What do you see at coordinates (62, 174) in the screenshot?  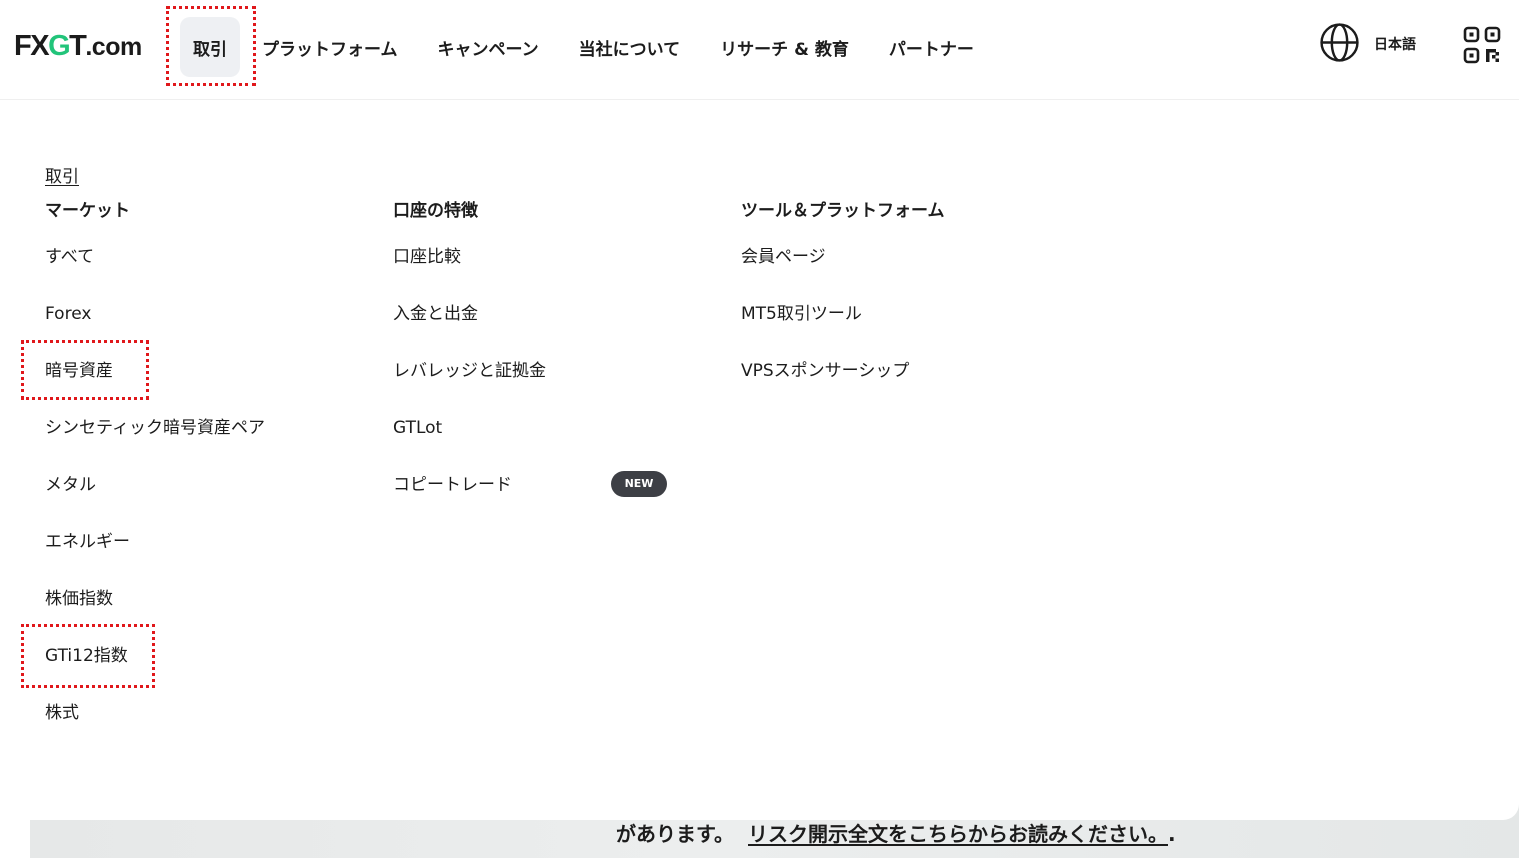 I see `breadcrumb-trading: 取引` at bounding box center [62, 174].